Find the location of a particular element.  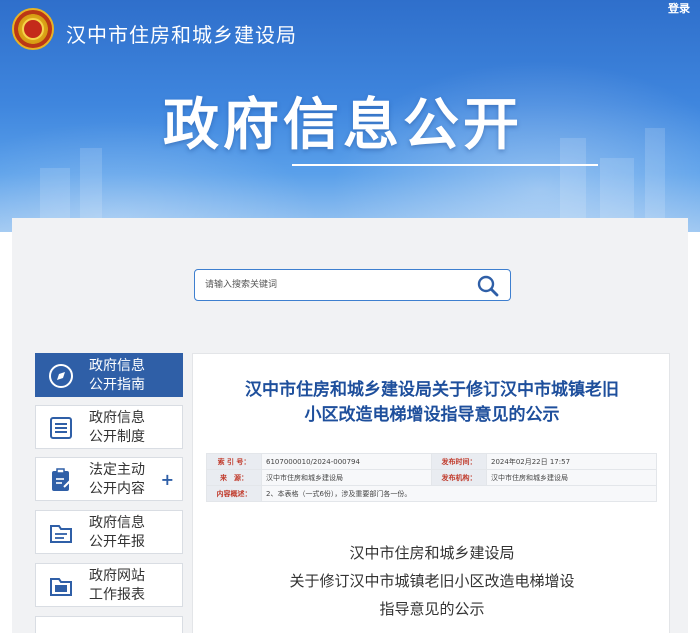

sidebar-item-label: 法定主动 公开内容 is located at coordinates (117, 479).